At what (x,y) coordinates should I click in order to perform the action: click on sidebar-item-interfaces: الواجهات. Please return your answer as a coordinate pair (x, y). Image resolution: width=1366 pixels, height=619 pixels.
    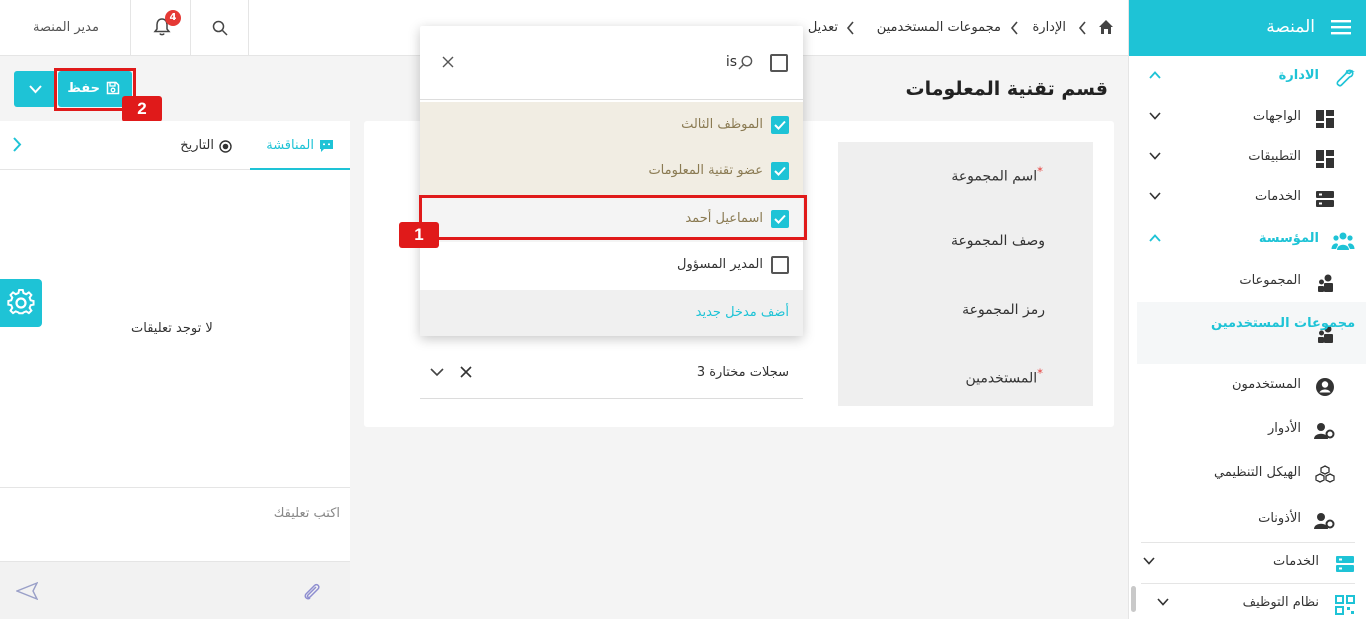
    Looking at the image, I should click on (1247, 118).